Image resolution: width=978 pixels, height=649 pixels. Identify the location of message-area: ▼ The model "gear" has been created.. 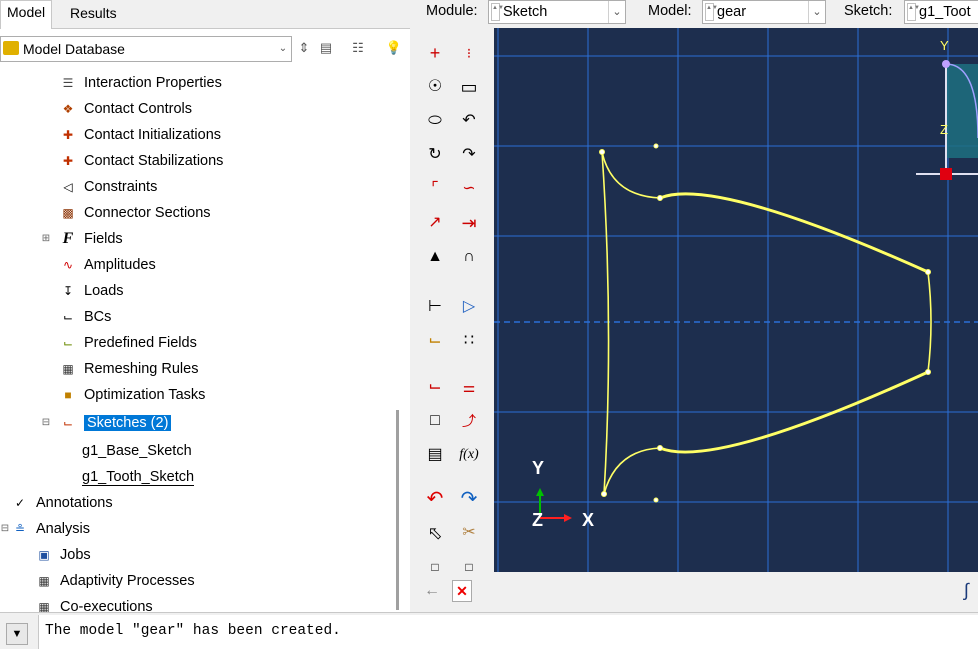
(489, 630).